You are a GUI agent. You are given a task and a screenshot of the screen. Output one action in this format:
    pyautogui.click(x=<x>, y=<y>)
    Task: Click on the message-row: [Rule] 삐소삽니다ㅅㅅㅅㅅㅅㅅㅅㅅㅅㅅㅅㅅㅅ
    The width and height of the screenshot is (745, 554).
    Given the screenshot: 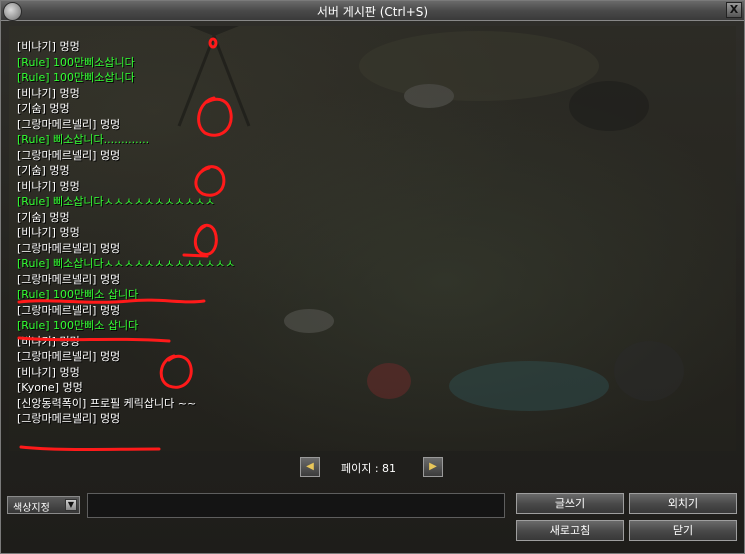 What is the action you would take?
    pyautogui.click(x=126, y=263)
    